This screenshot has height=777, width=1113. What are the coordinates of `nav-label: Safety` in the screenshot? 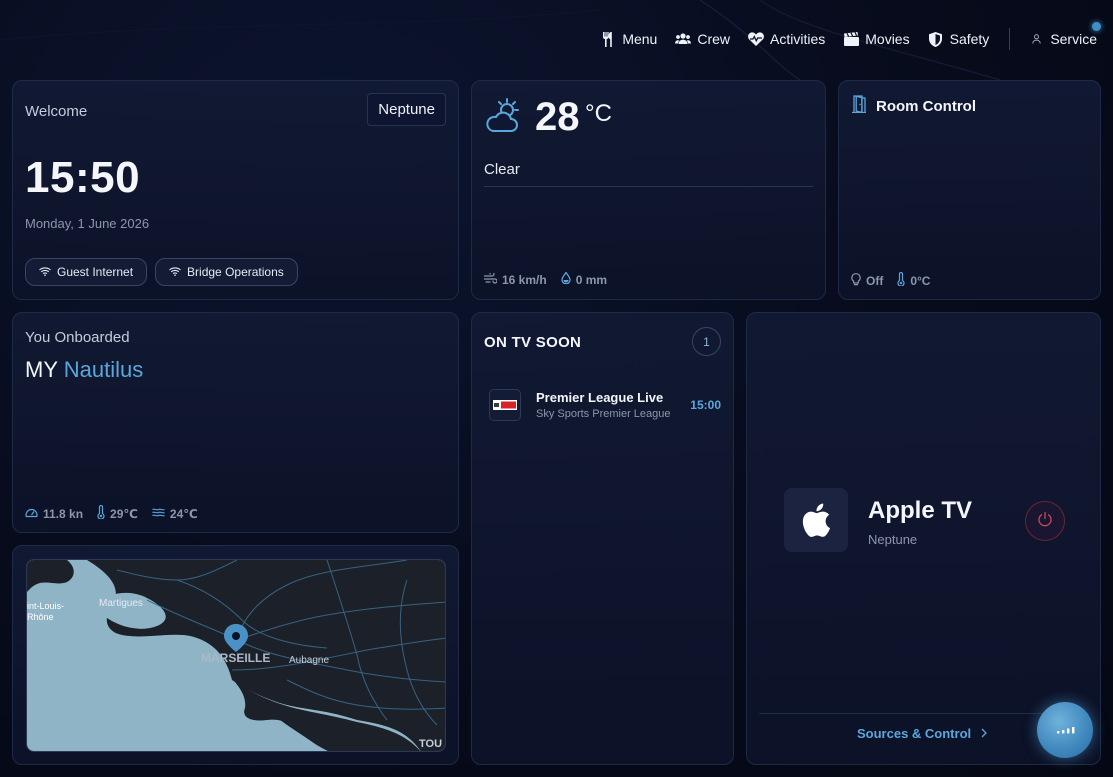 It's located at (969, 39).